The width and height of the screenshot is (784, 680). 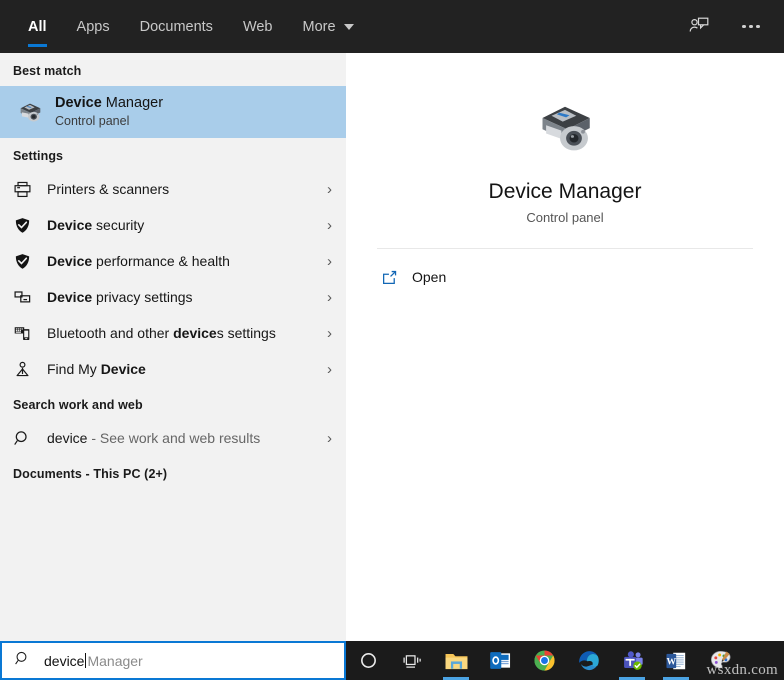 I want to click on settings-item-label: Device performance & health, so click(x=138, y=261).